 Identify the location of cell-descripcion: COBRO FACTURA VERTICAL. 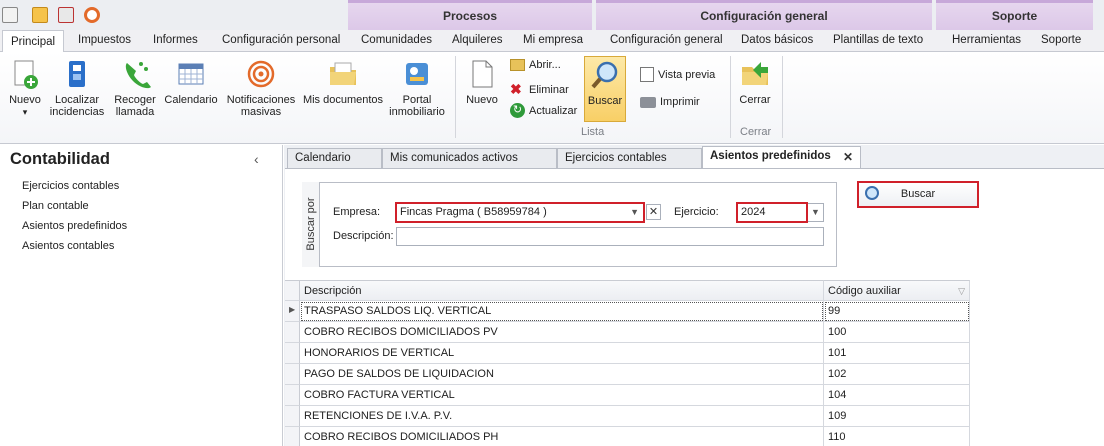
(562, 395).